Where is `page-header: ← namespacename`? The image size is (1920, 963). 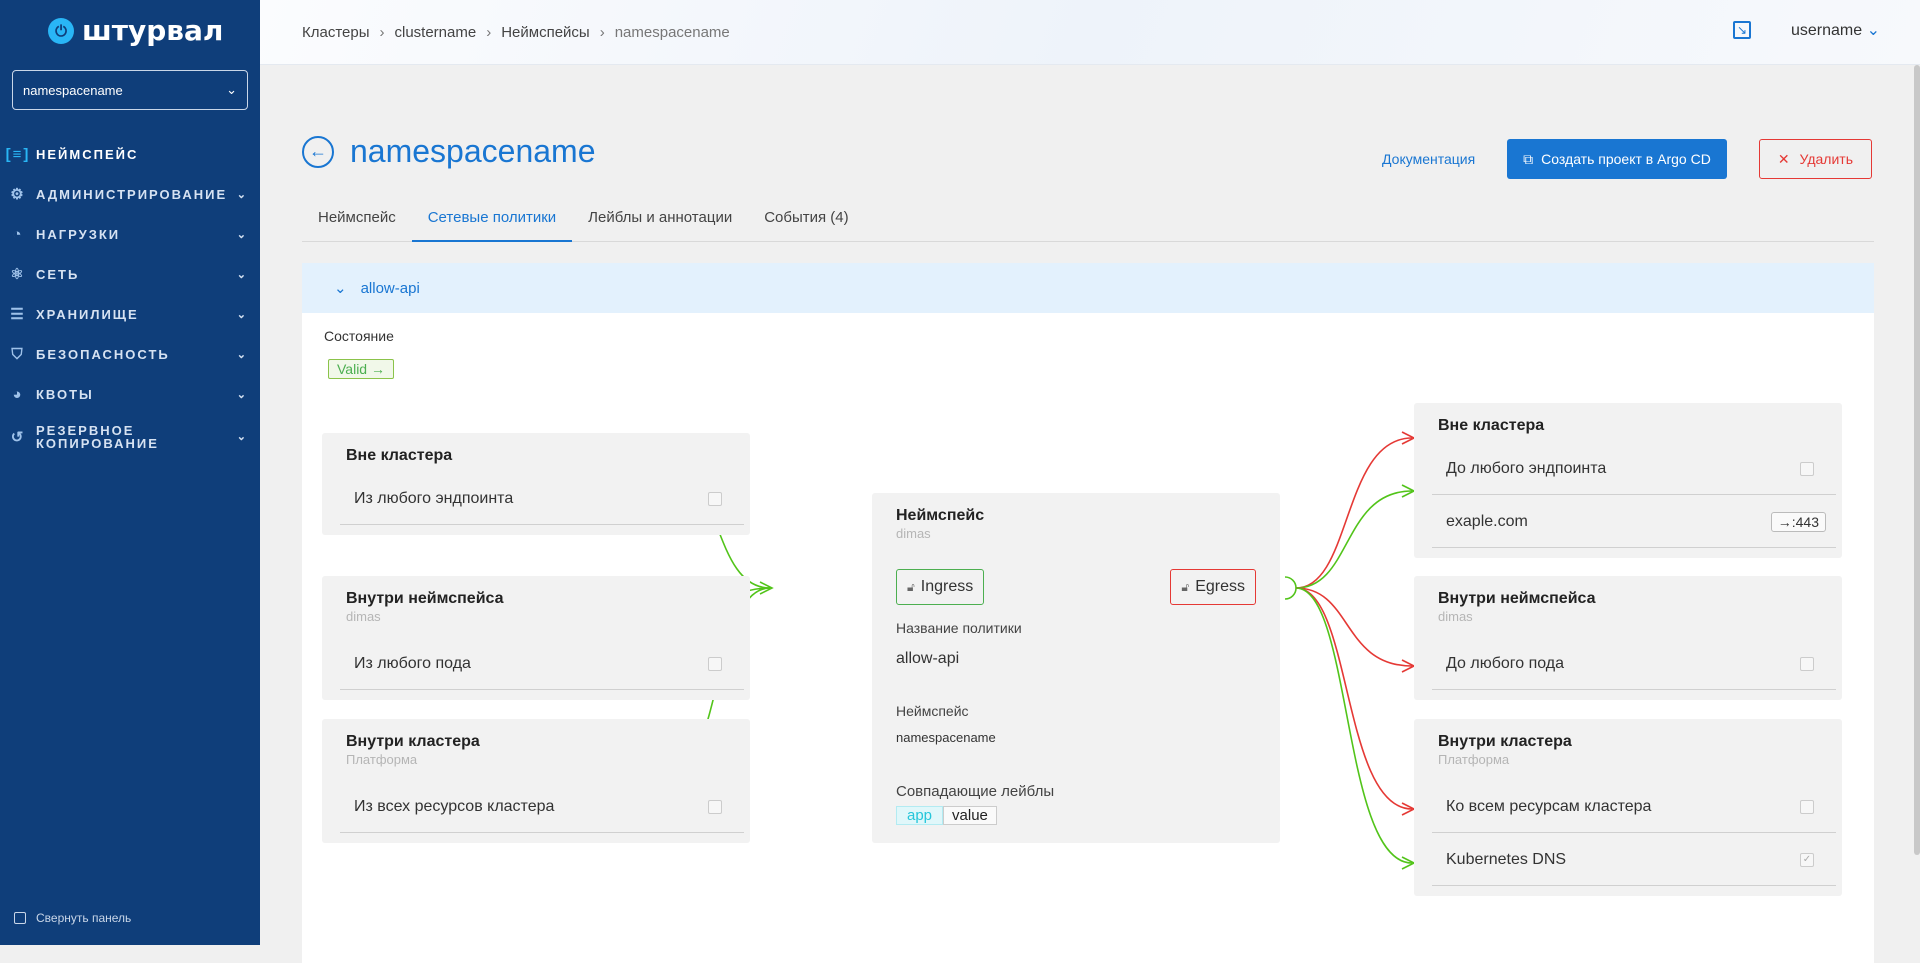 page-header: ← namespacename is located at coordinates (448, 151).